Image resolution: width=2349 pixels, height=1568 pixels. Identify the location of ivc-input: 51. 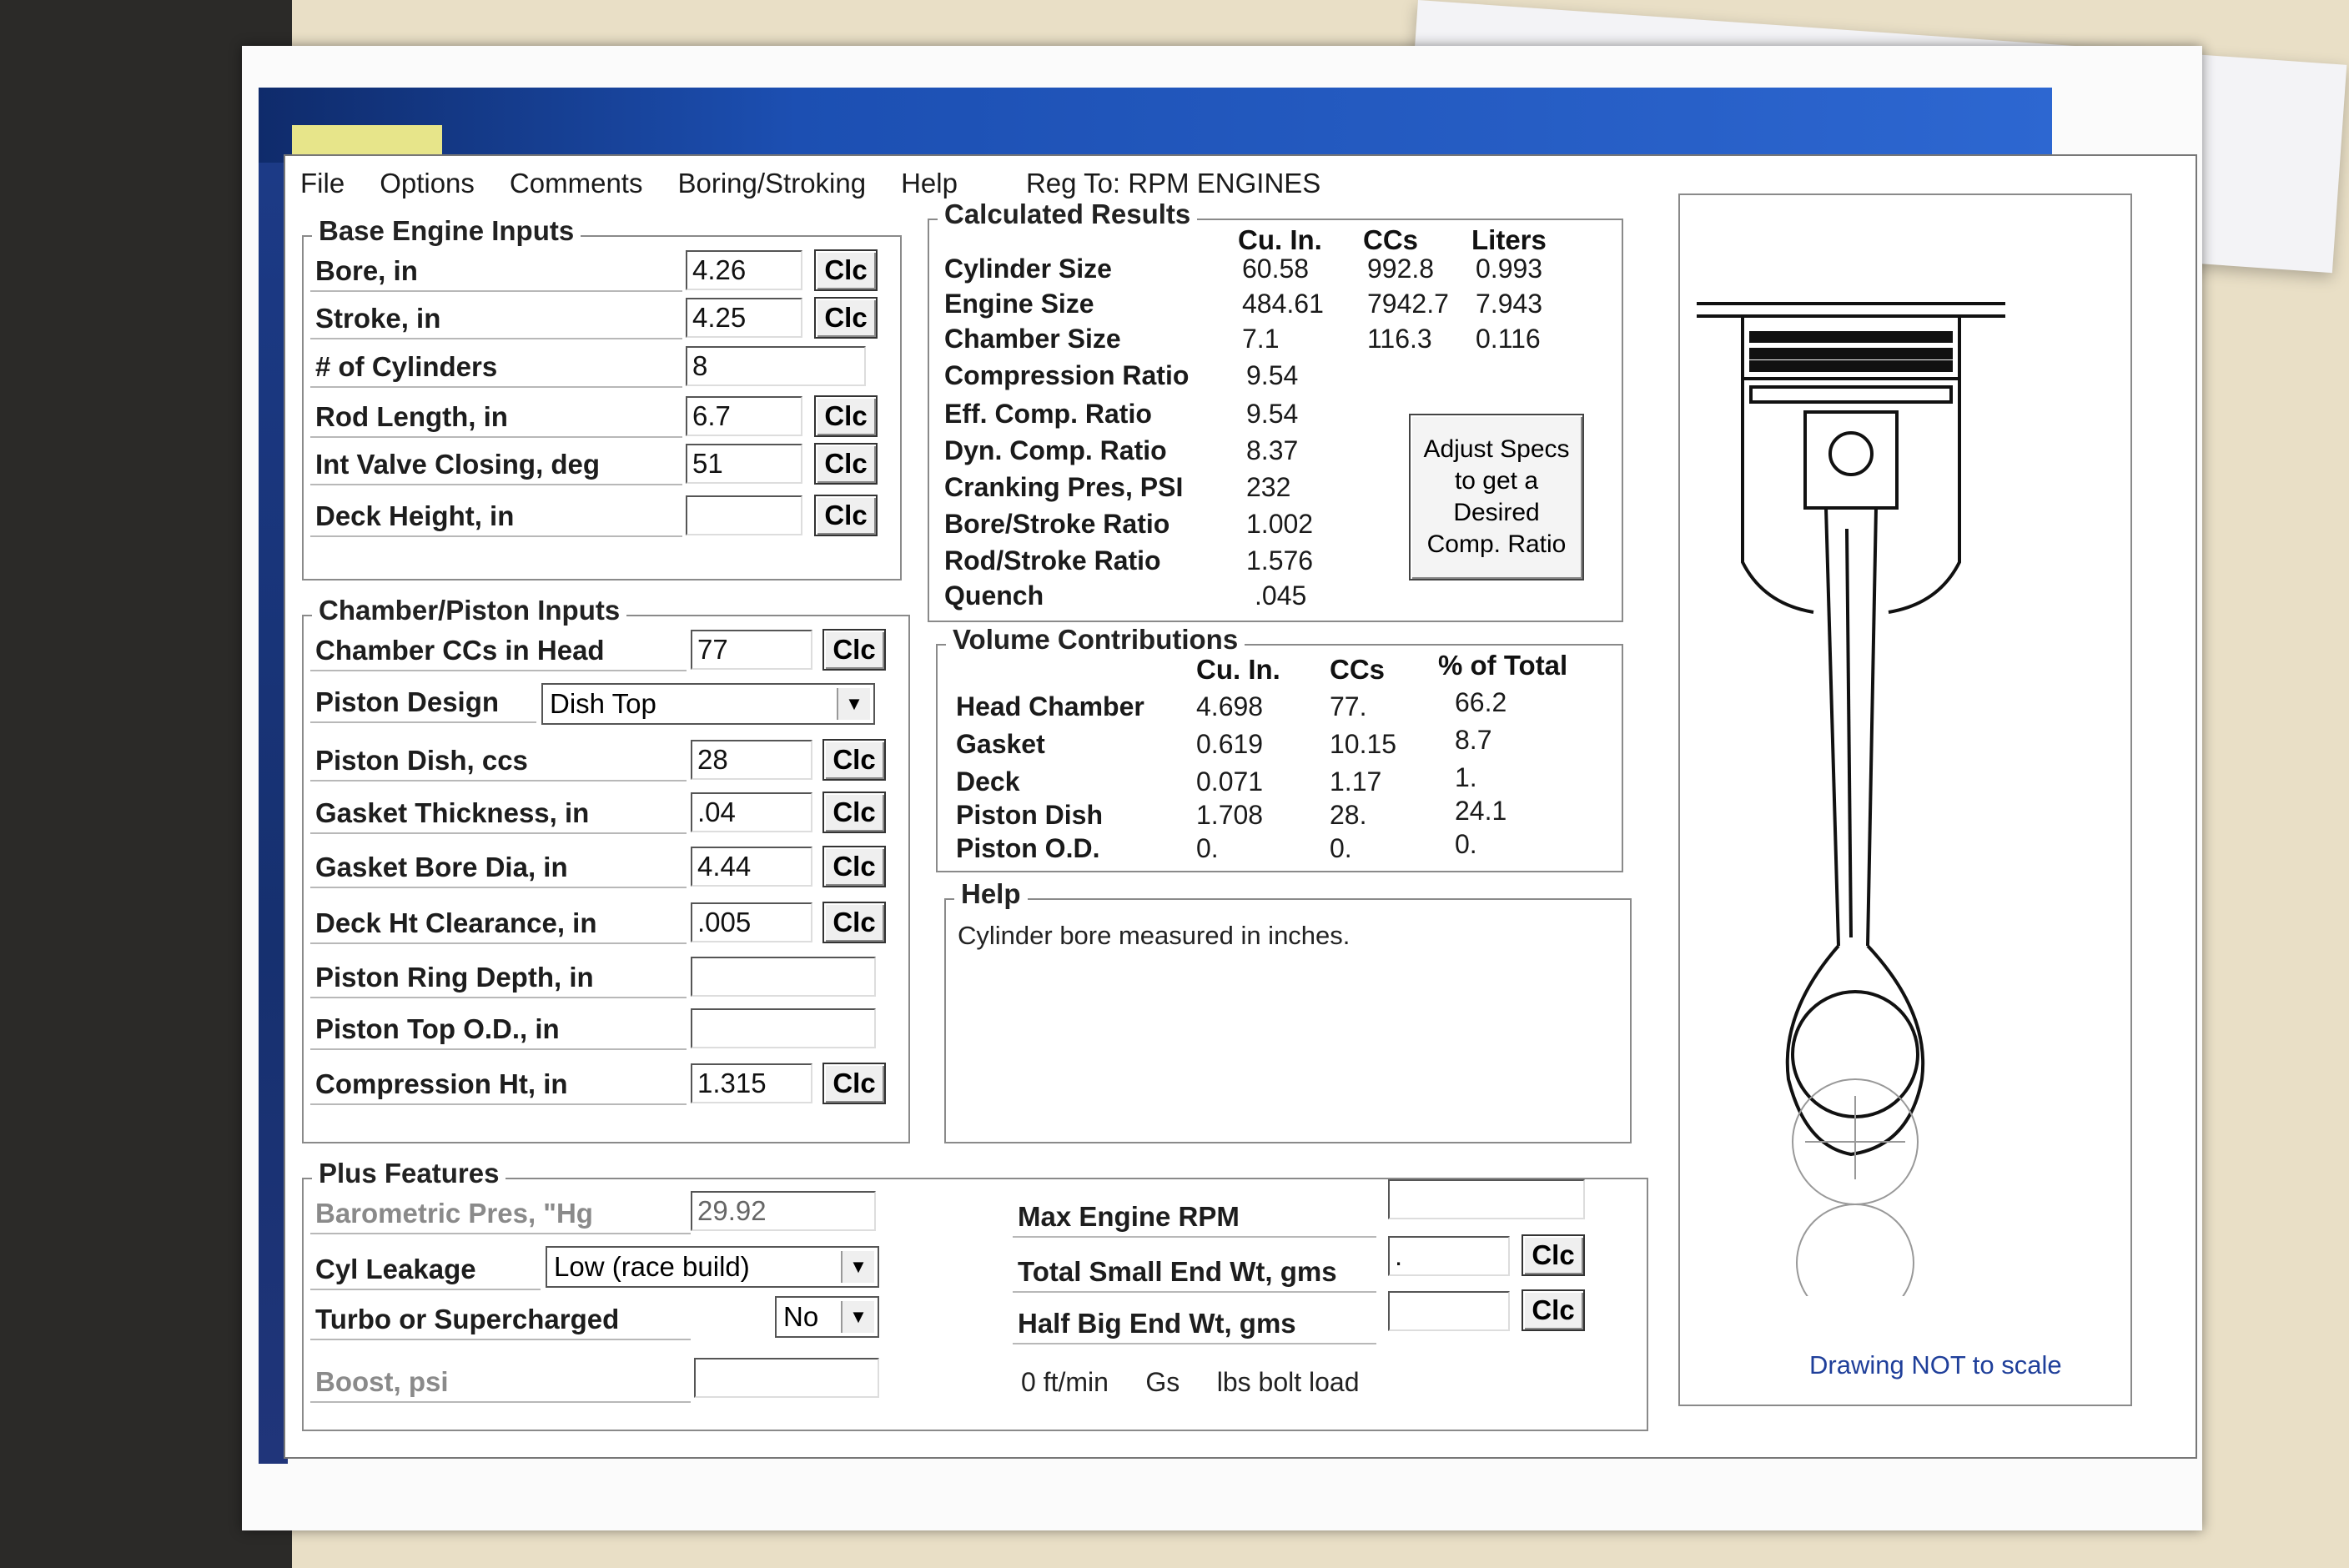
(744, 464).